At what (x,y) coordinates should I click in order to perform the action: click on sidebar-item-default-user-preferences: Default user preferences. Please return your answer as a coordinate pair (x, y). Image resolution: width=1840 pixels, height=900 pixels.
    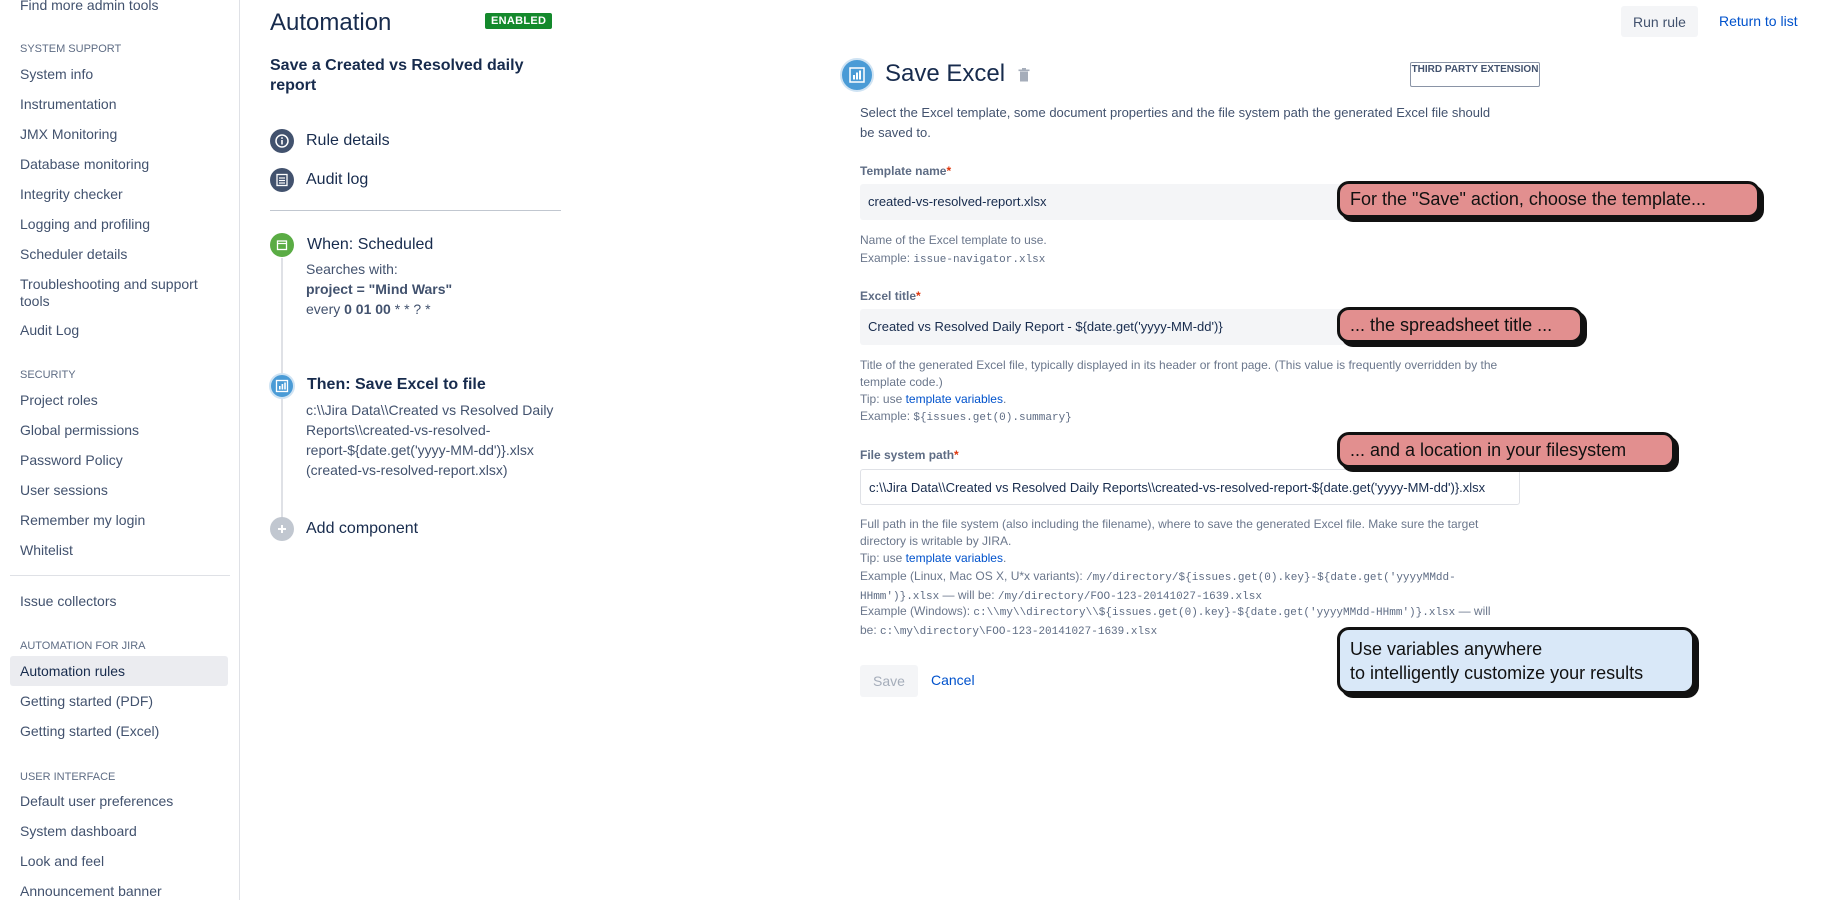
    Looking at the image, I should click on (96, 801).